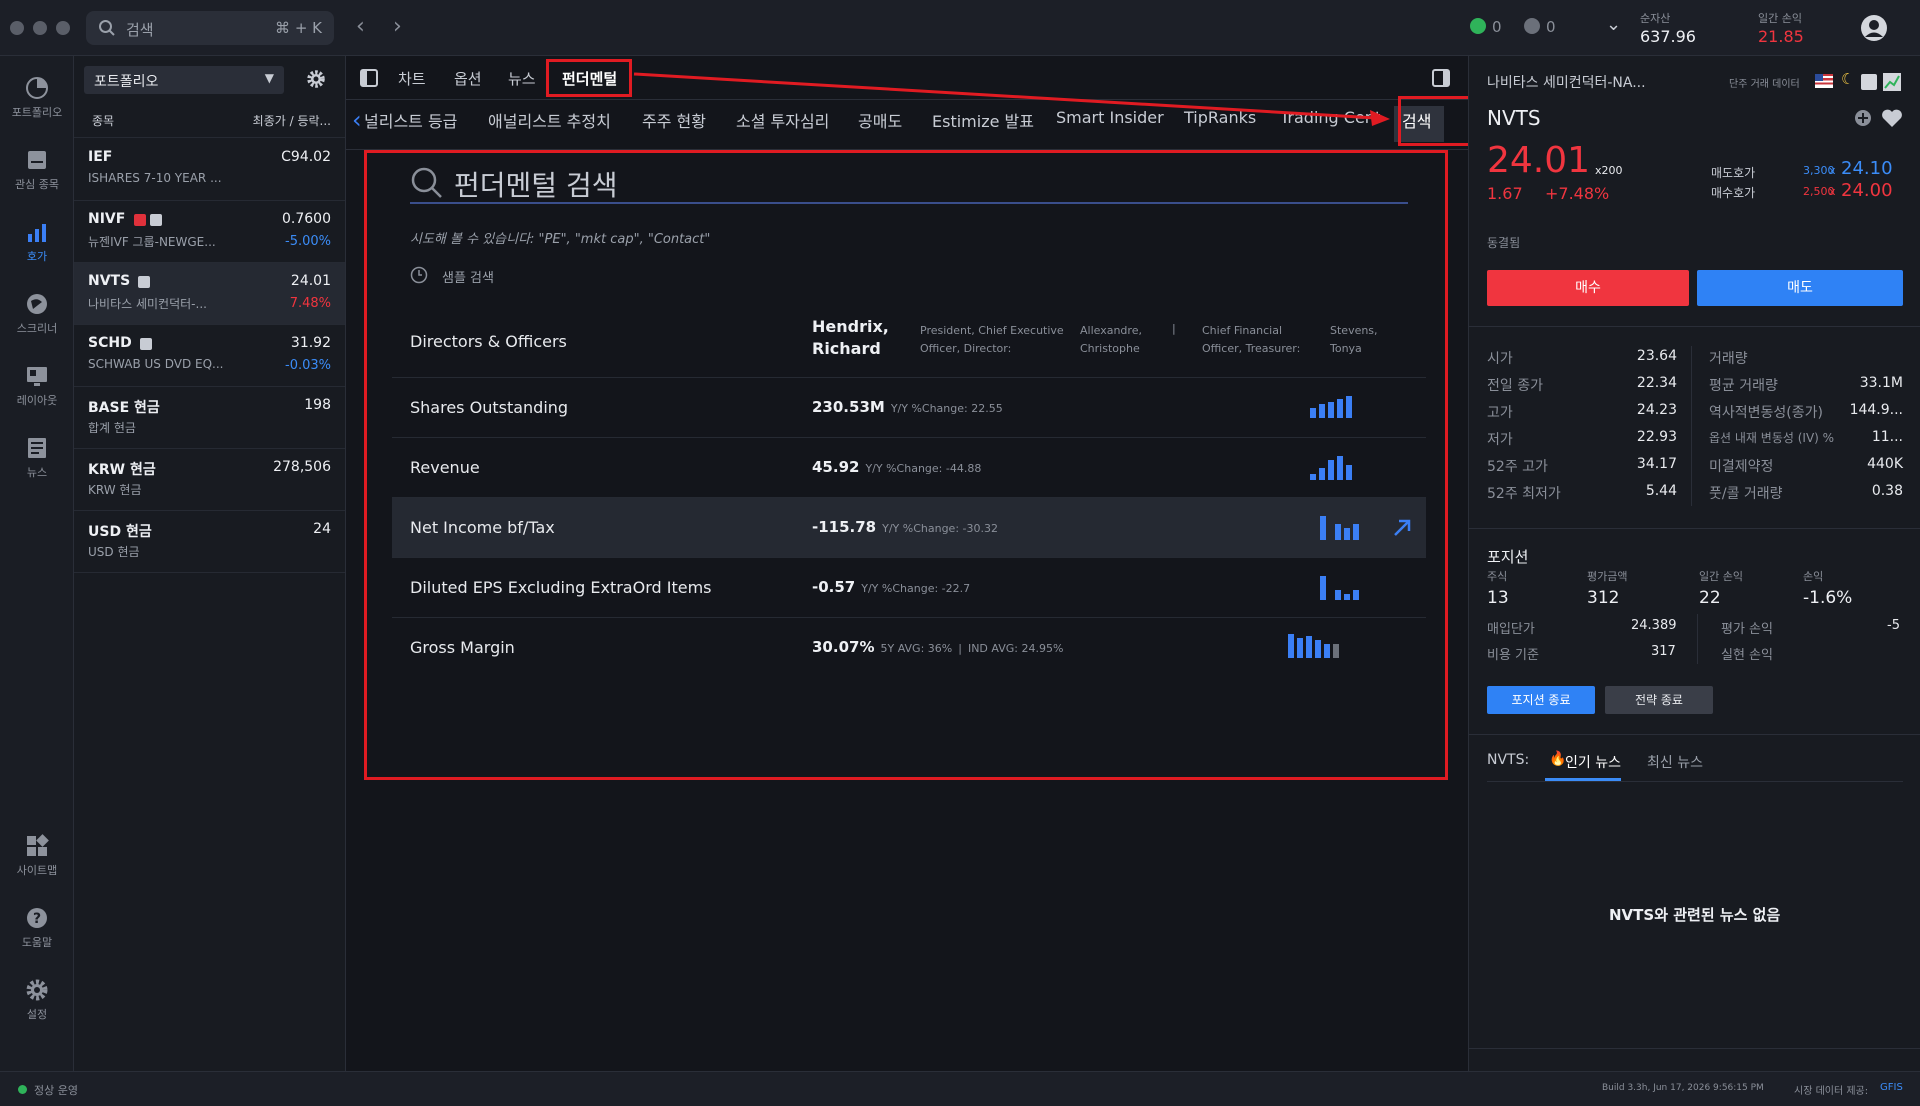 The height and width of the screenshot is (1106, 1920). I want to click on snapshot-icon, so click(1869, 82).